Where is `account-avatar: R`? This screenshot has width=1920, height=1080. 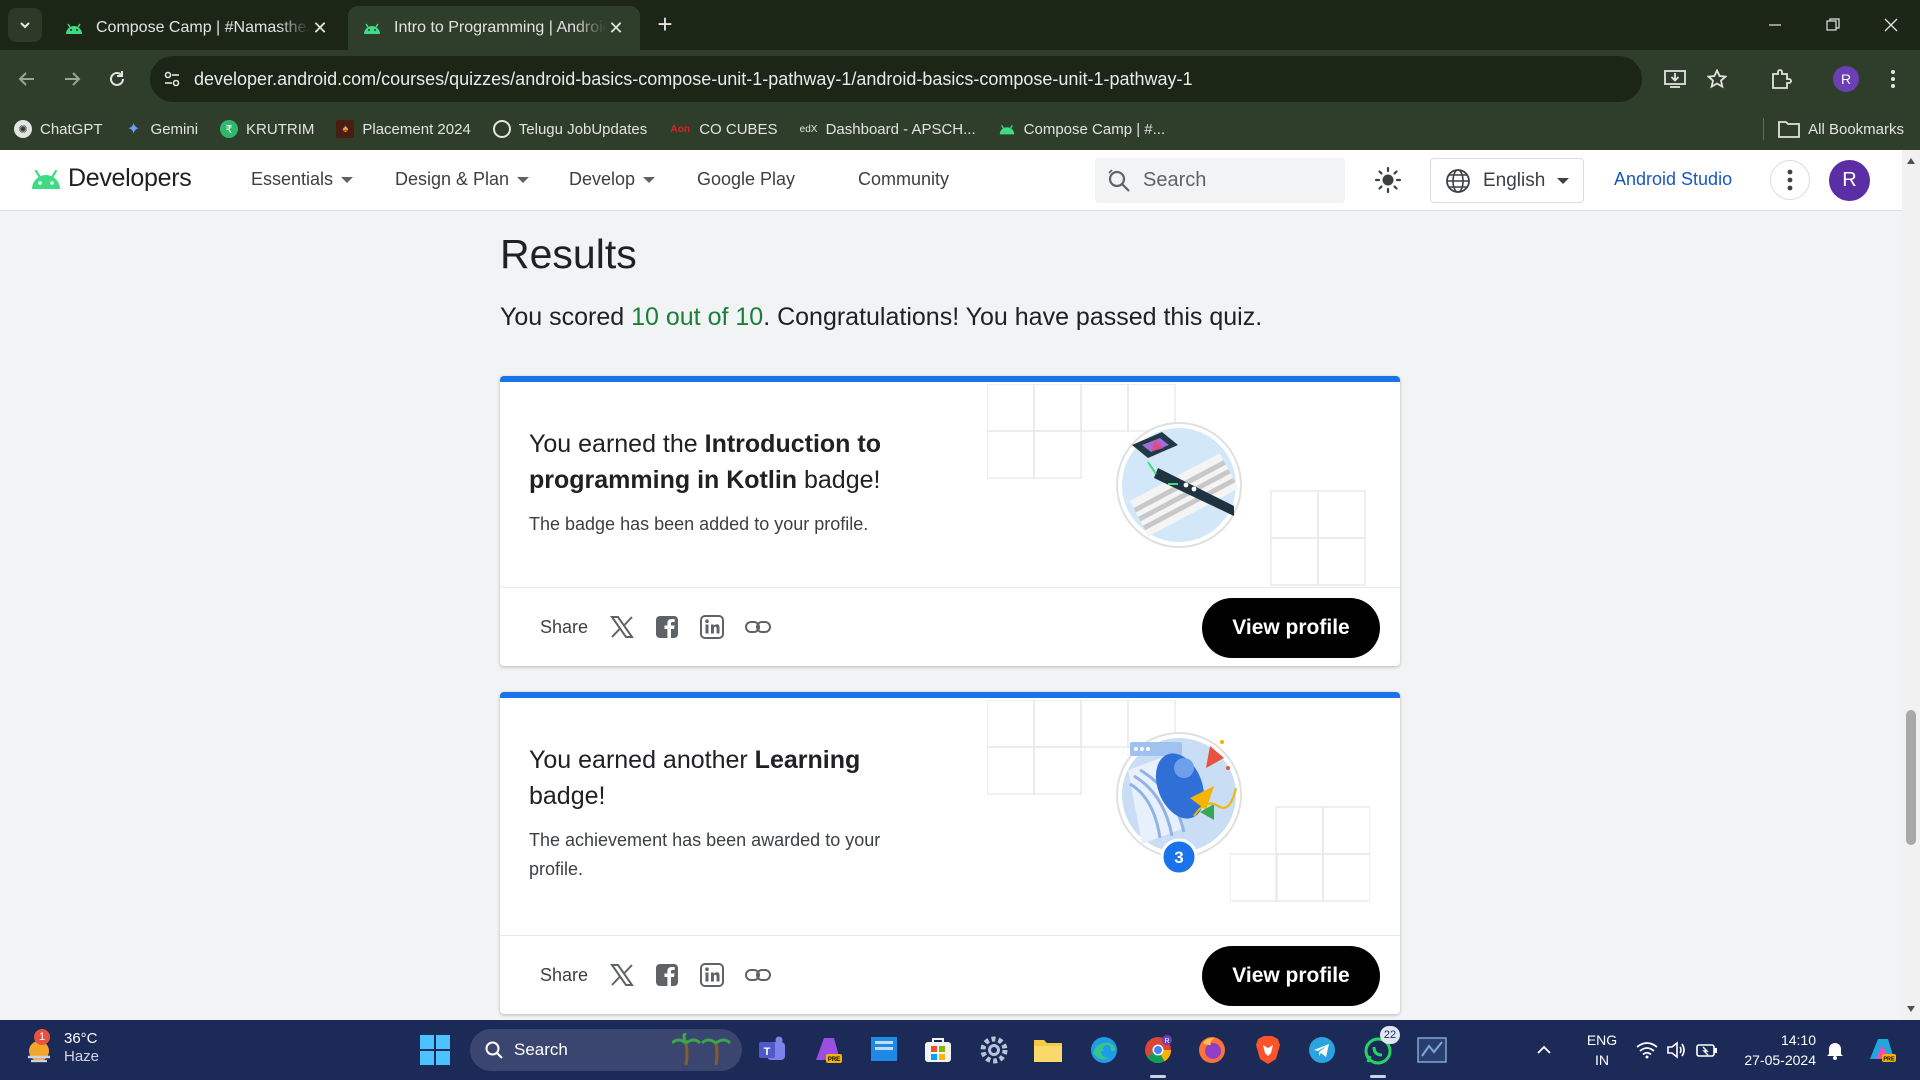
account-avatar: R is located at coordinates (1849, 180).